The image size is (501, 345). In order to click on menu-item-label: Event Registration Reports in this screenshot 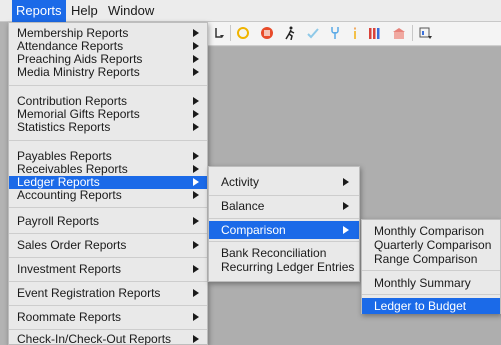, I will do `click(89, 293)`.